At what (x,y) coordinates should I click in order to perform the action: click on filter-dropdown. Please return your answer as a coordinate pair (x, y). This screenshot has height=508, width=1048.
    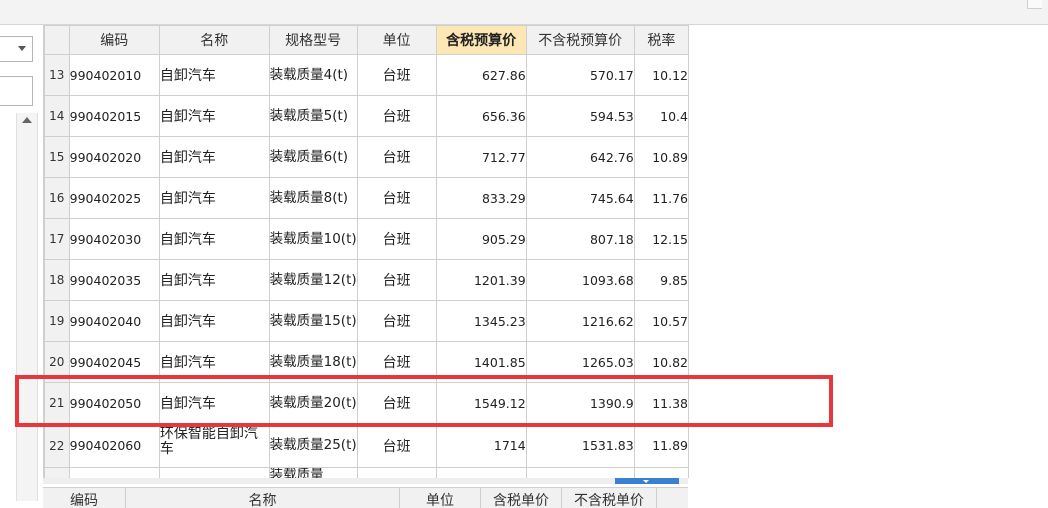
    Looking at the image, I should click on (16, 49).